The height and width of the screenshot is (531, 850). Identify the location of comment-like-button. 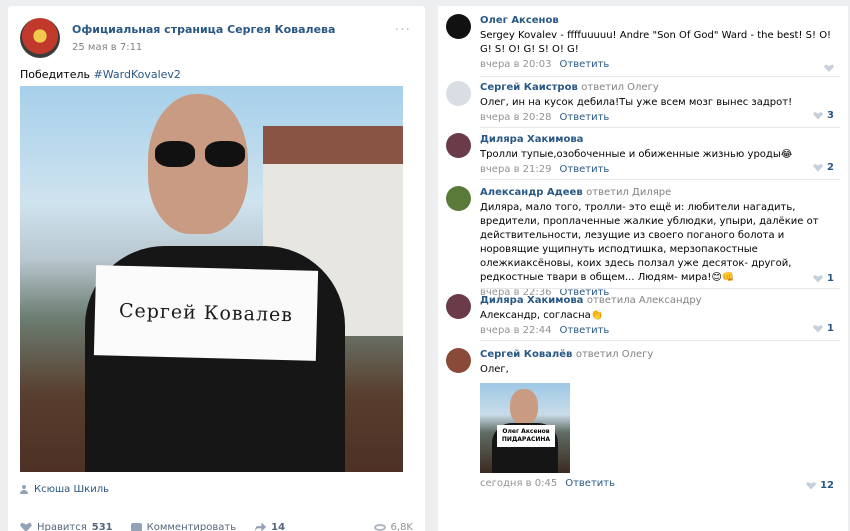
(829, 68).